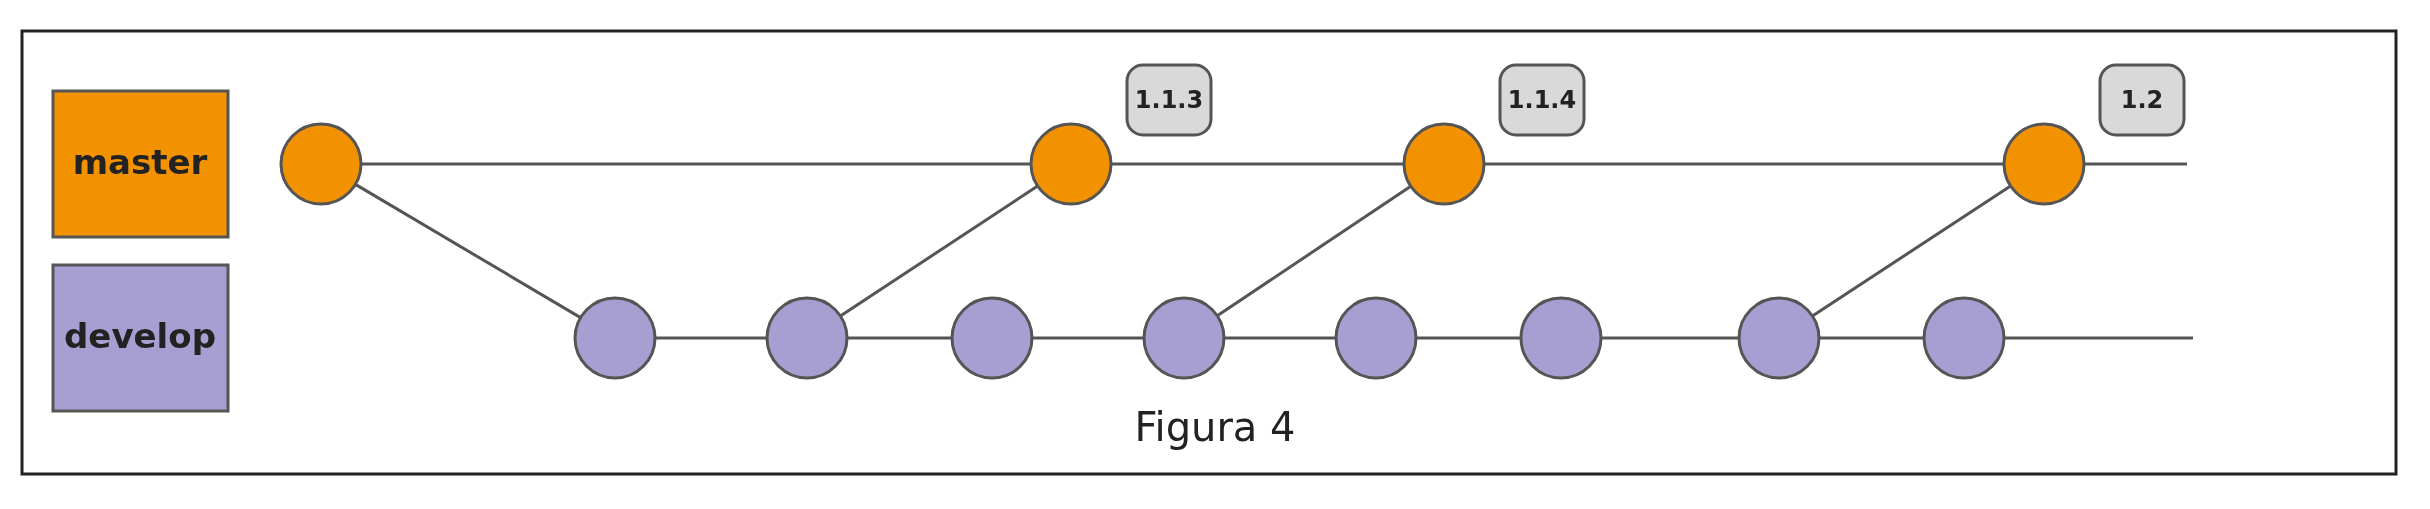 The height and width of the screenshot is (509, 2430). Describe the element at coordinates (1169, 100) in the screenshot. I see `version-tag: 1.1.3` at that location.